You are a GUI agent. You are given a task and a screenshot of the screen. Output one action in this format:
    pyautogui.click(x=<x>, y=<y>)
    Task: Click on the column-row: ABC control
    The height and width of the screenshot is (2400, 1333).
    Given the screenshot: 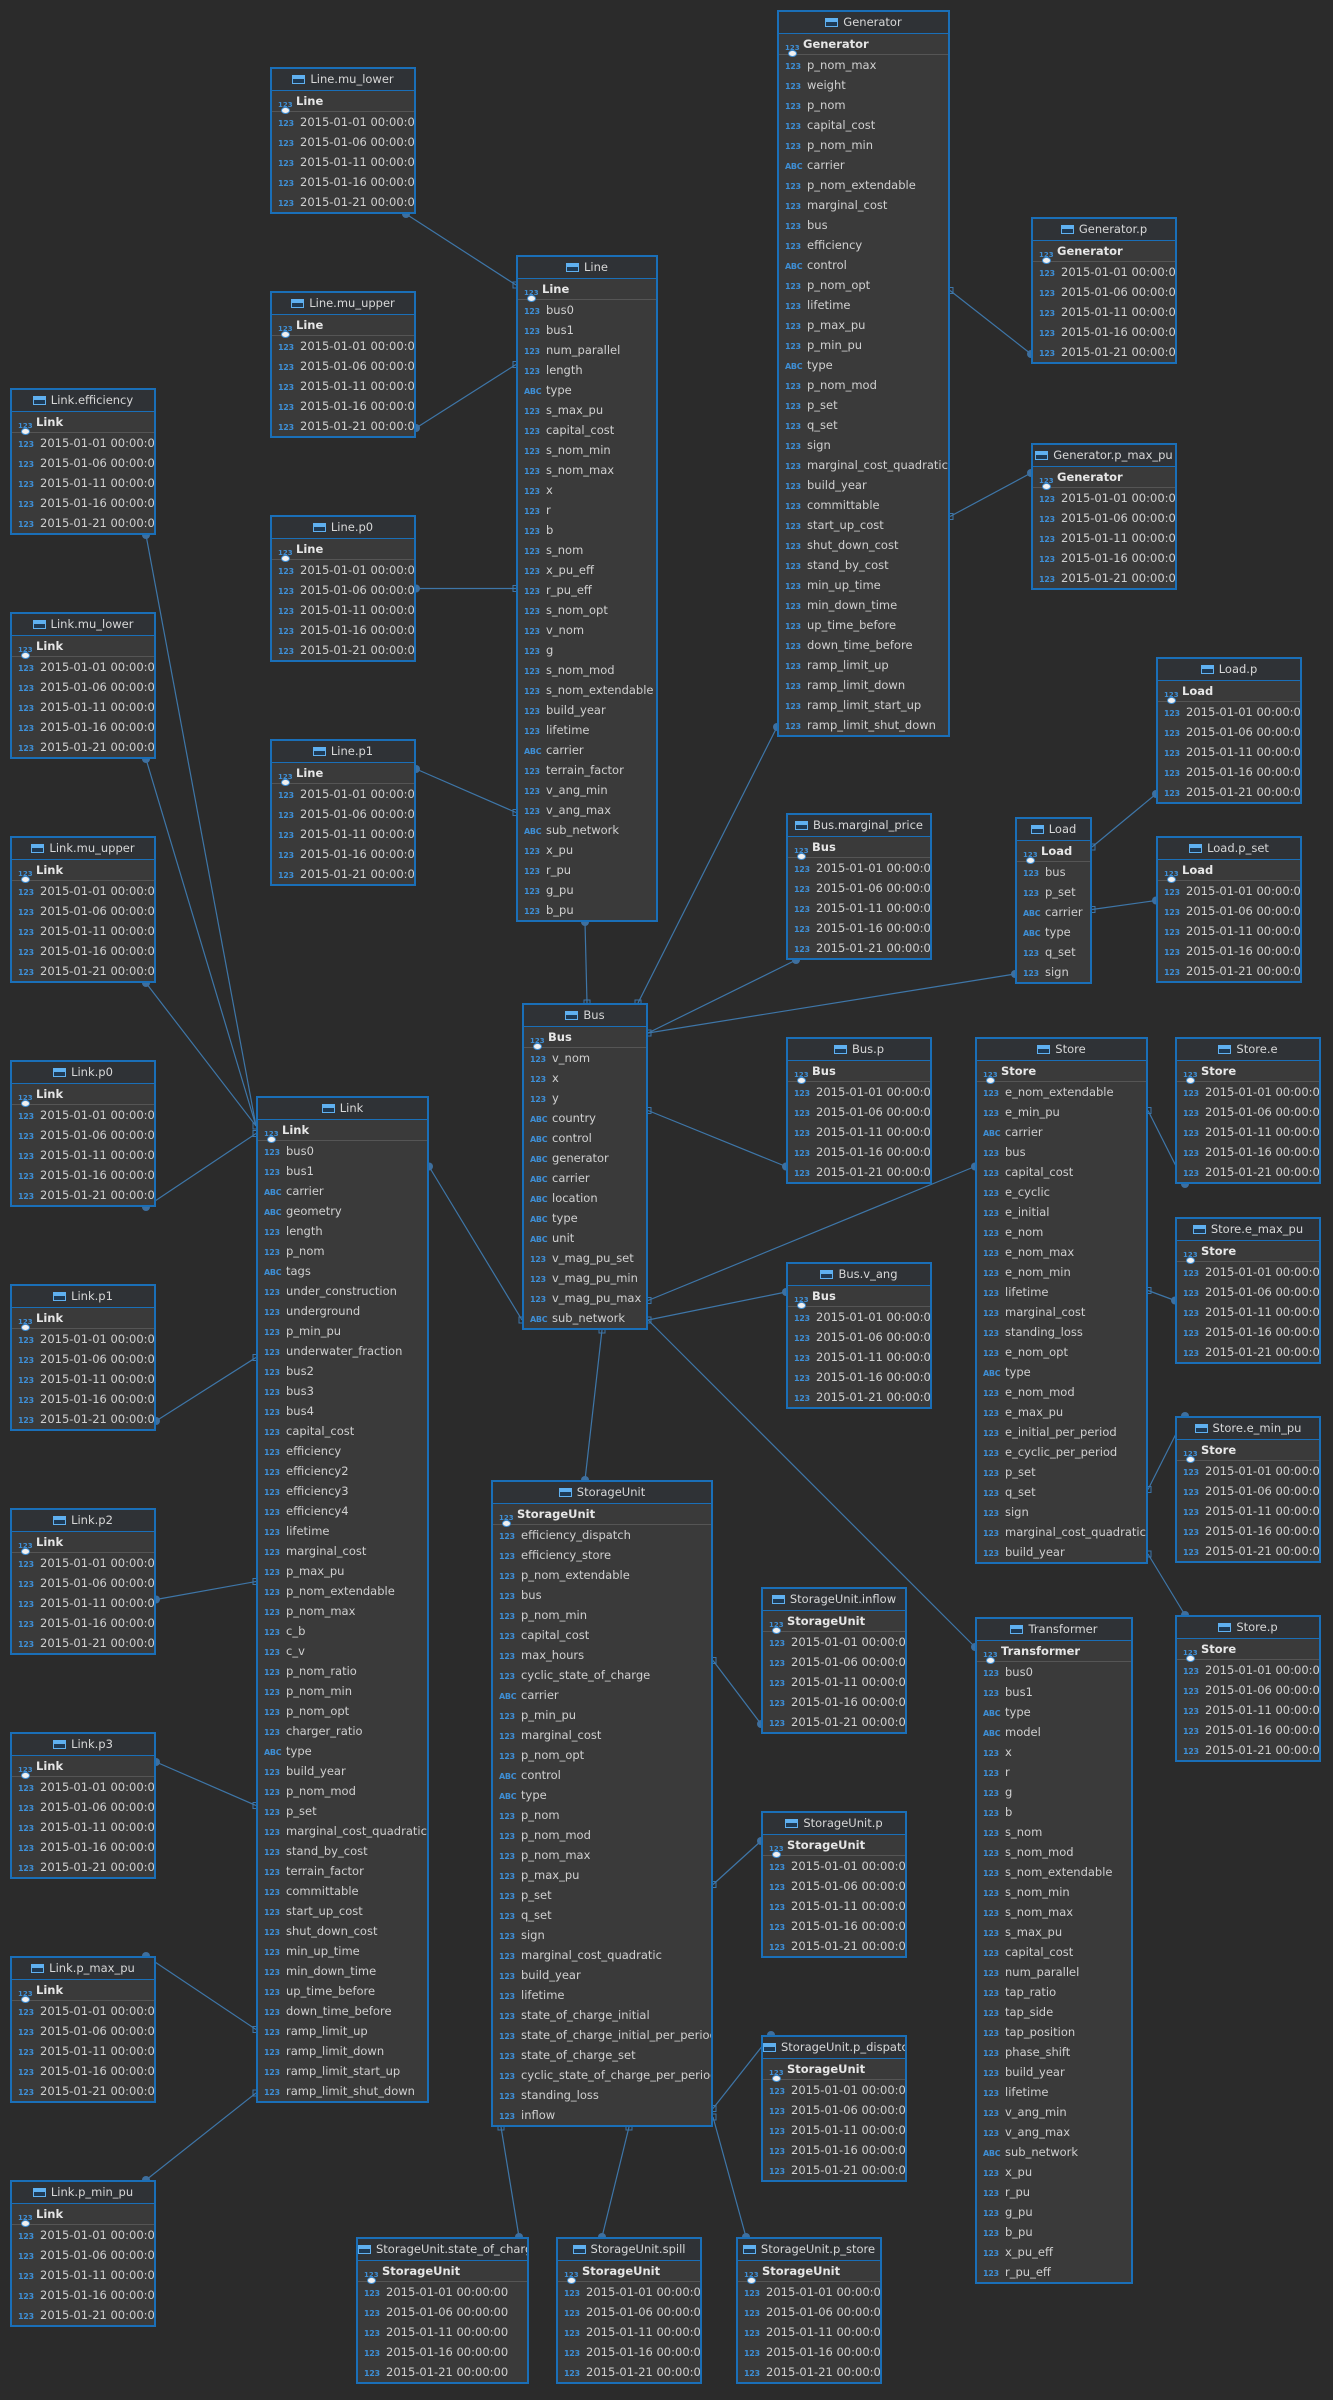 What is the action you would take?
    pyautogui.click(x=602, y=1775)
    